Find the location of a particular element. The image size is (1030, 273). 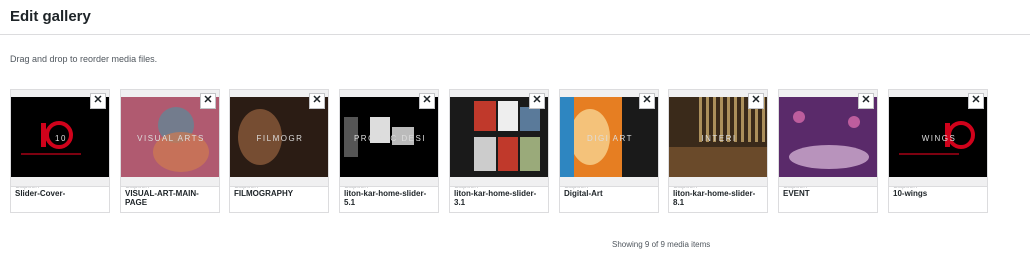

caption-input: Caption liton-kar-home-slider-5.1 is located at coordinates (389, 199).